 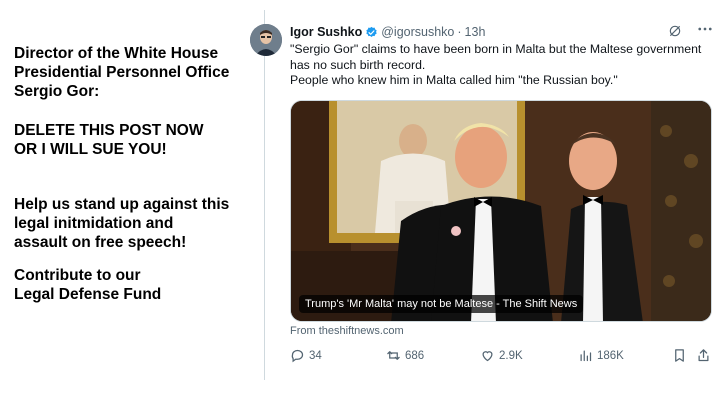 What do you see at coordinates (475, 32) in the screenshot?
I see `timestamp: 13h` at bounding box center [475, 32].